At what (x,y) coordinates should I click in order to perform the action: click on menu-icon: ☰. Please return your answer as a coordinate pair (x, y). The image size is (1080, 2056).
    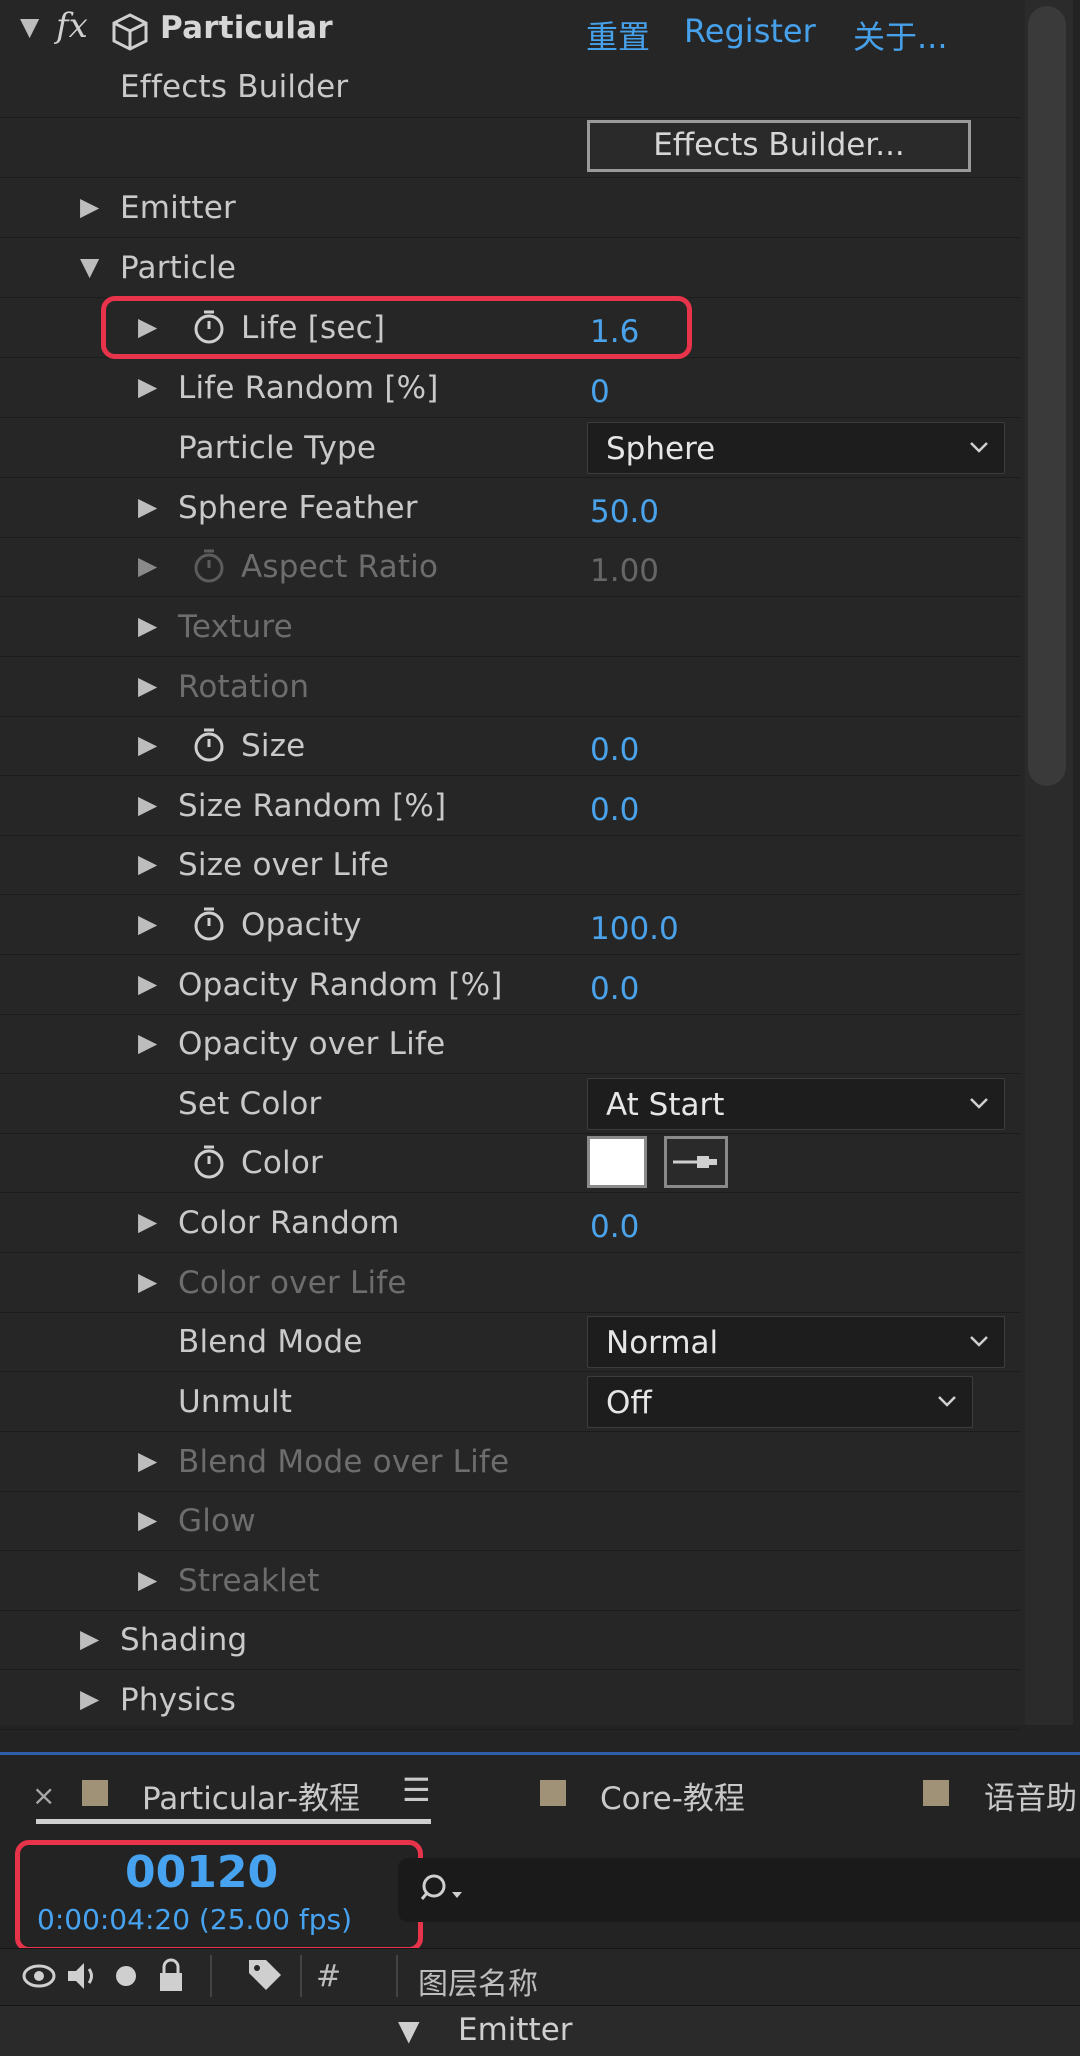
    Looking at the image, I should click on (416, 1790).